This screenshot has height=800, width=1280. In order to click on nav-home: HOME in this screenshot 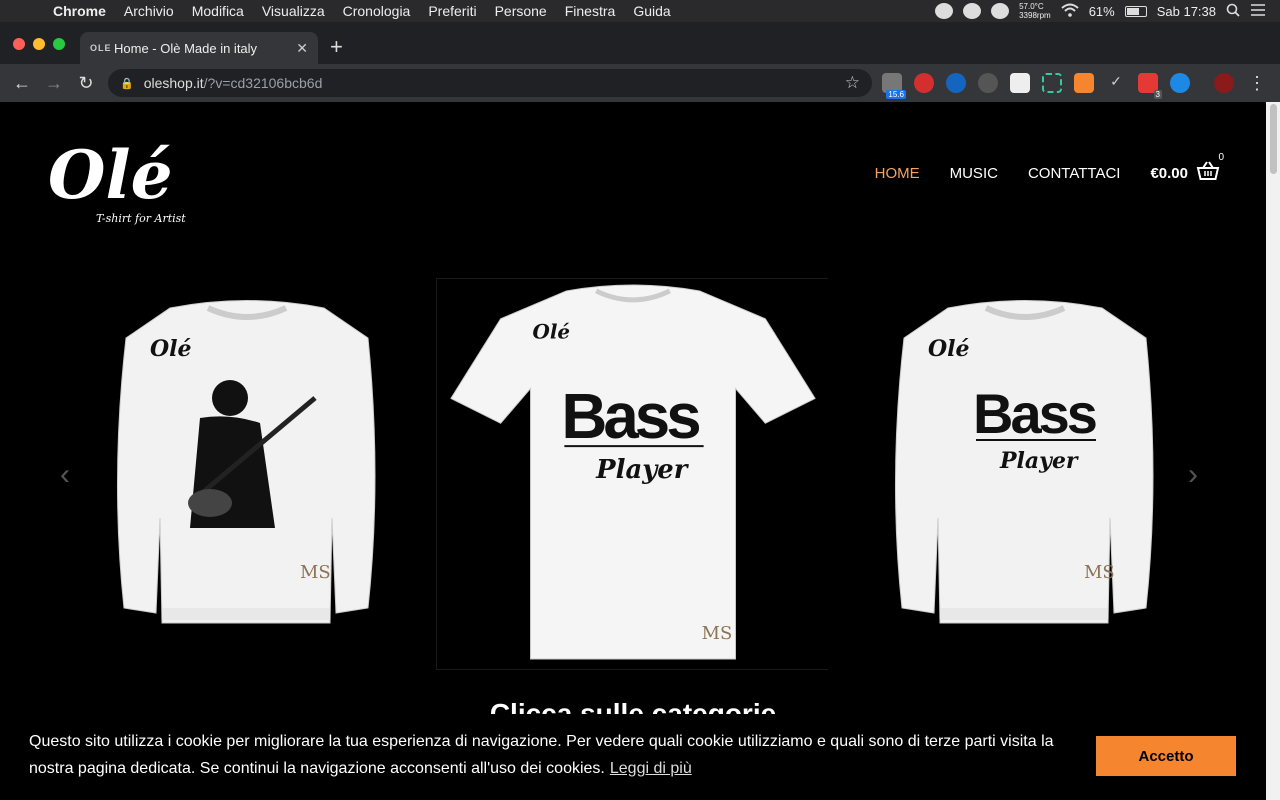, I will do `click(897, 173)`.